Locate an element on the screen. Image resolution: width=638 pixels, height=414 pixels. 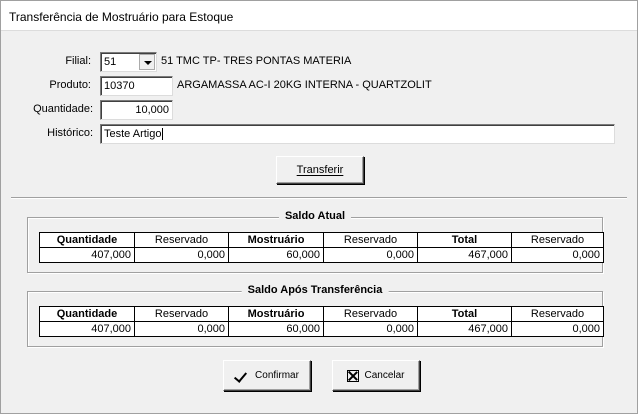
confirmar-button: Confirmar is located at coordinates (267, 375).